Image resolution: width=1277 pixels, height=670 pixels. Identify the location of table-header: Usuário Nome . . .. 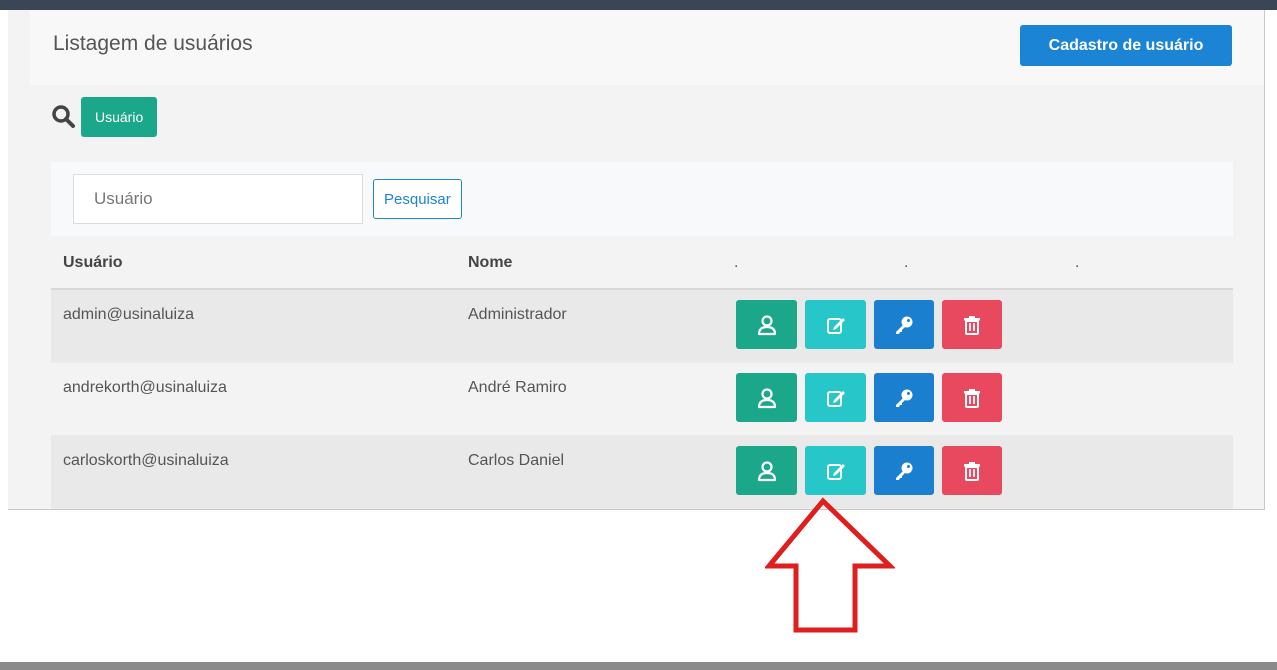
(642, 265).